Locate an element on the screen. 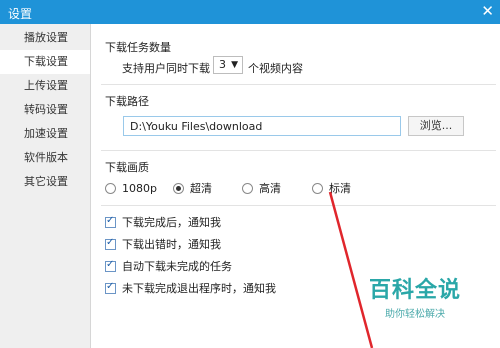 This screenshot has height=348, width=500. sidebar-item-other: 其它设置 is located at coordinates (45, 182).